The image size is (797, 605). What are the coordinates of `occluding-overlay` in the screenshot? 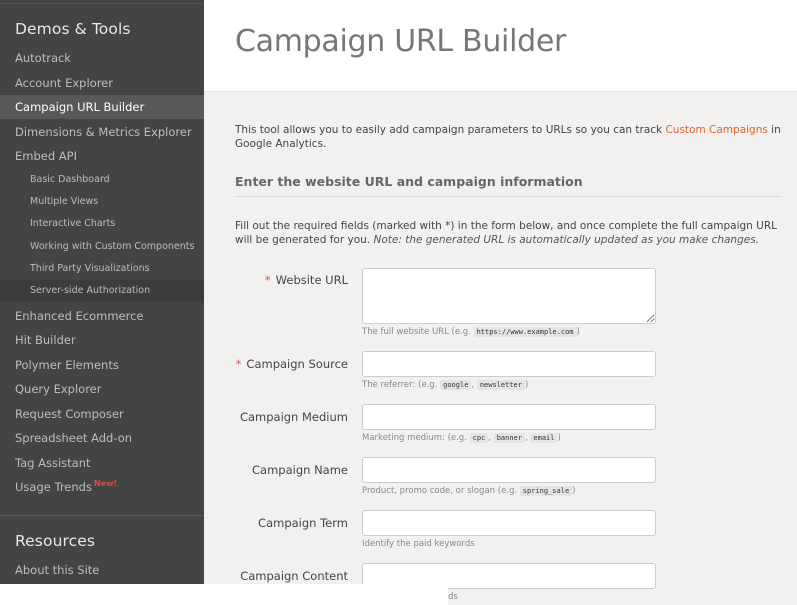 It's located at (224, 594).